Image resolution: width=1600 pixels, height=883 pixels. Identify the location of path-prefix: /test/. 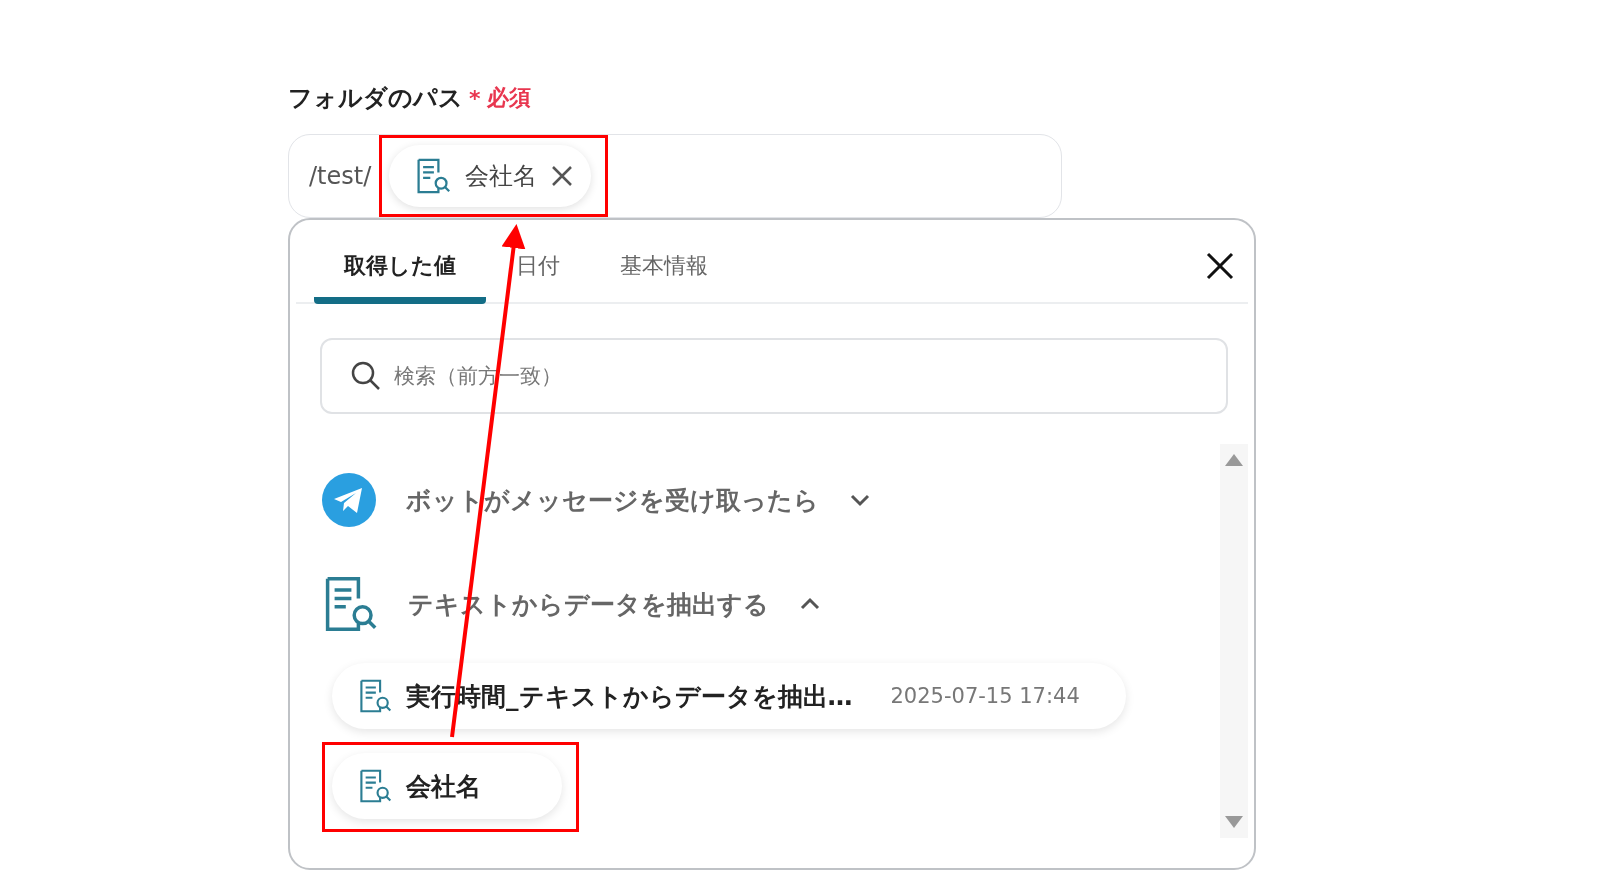
(340, 176).